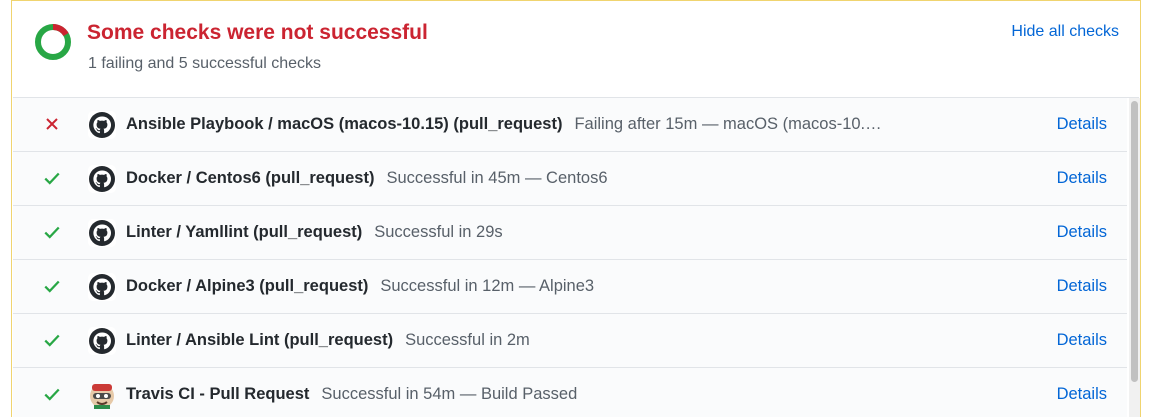  Describe the element at coordinates (449, 394) in the screenshot. I see `check-description: Successful in 54m — Build Passed` at that location.